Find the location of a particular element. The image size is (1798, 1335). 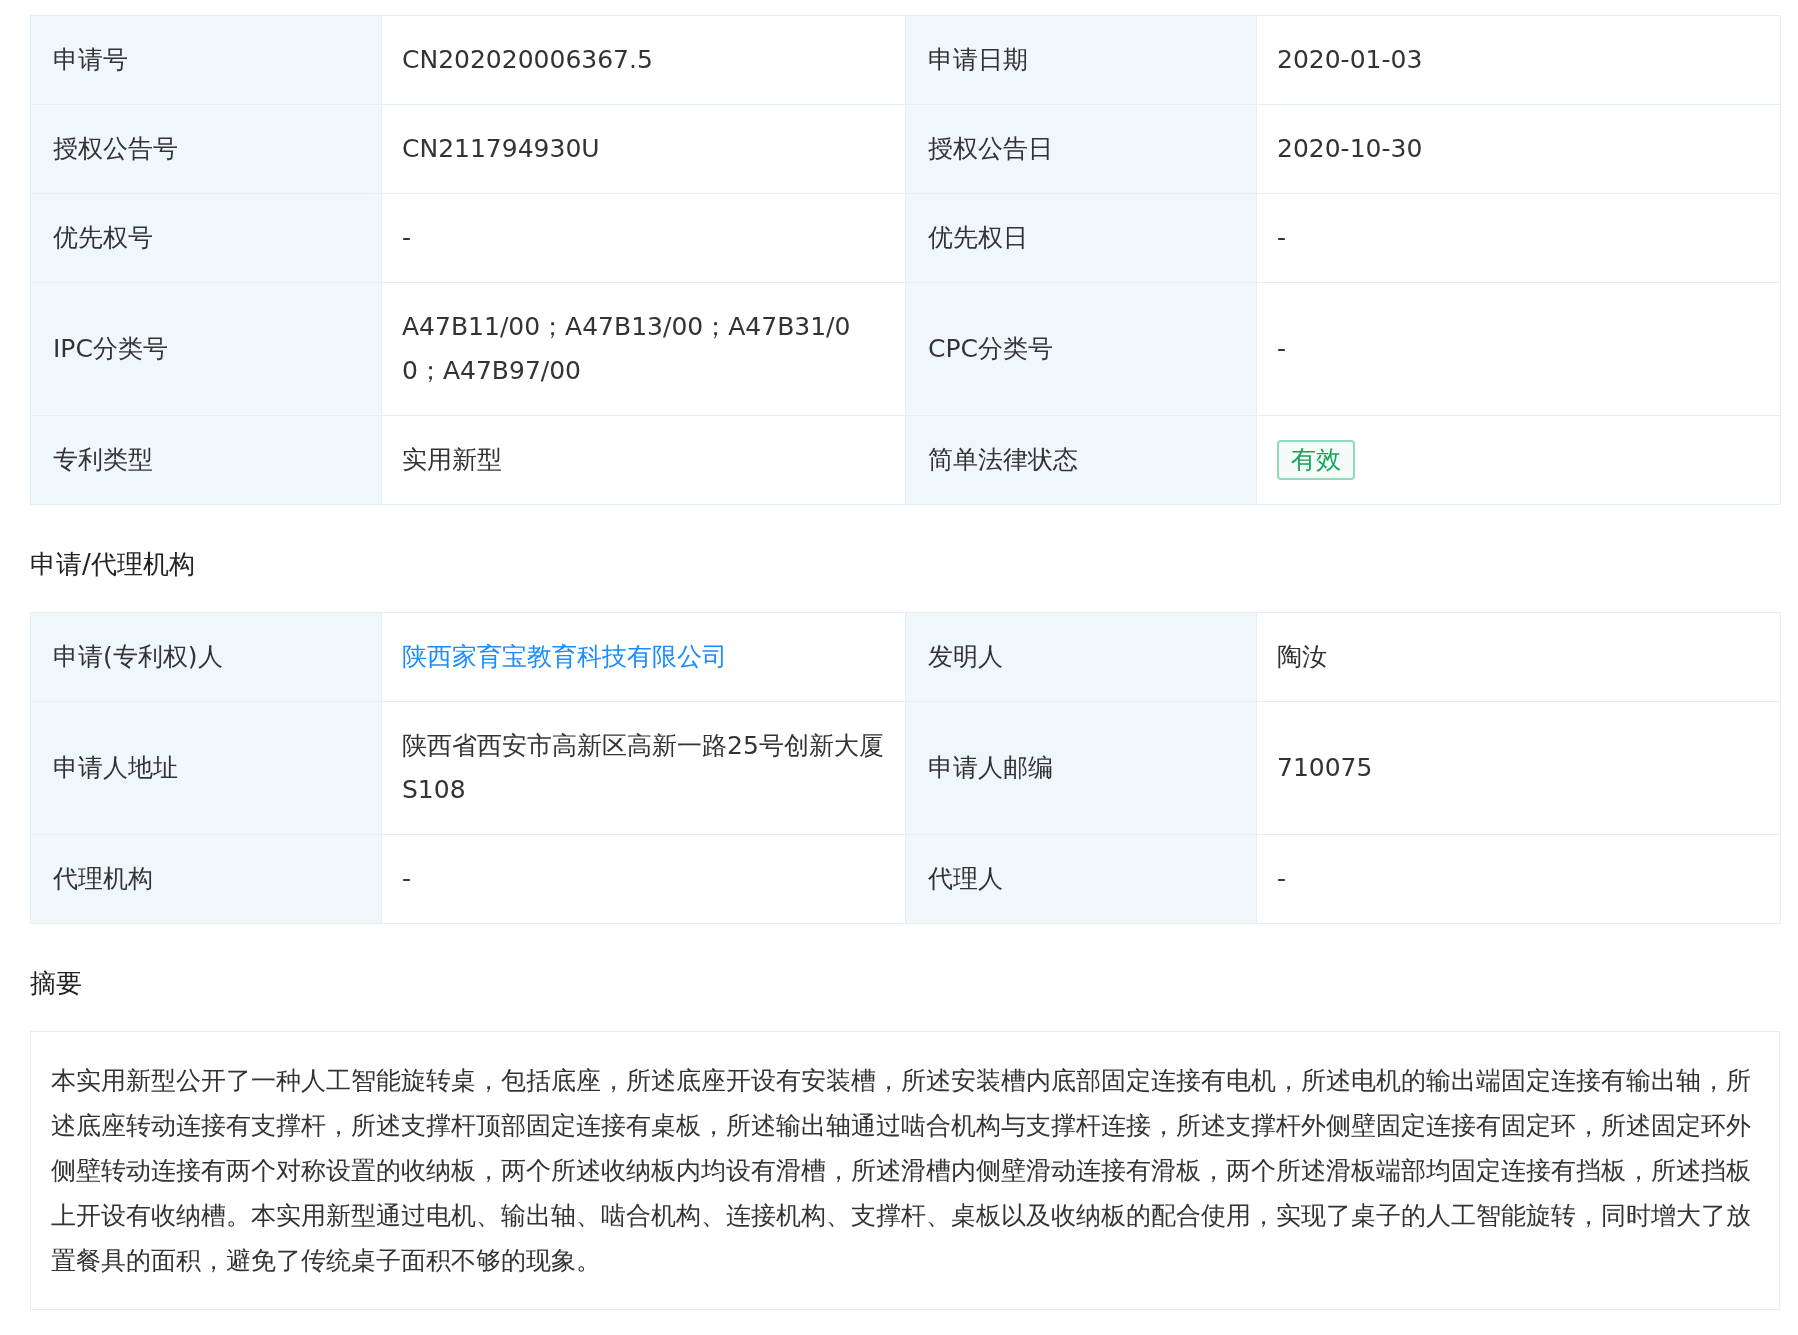

field-label: 申请(专利权)人 is located at coordinates (138, 657).